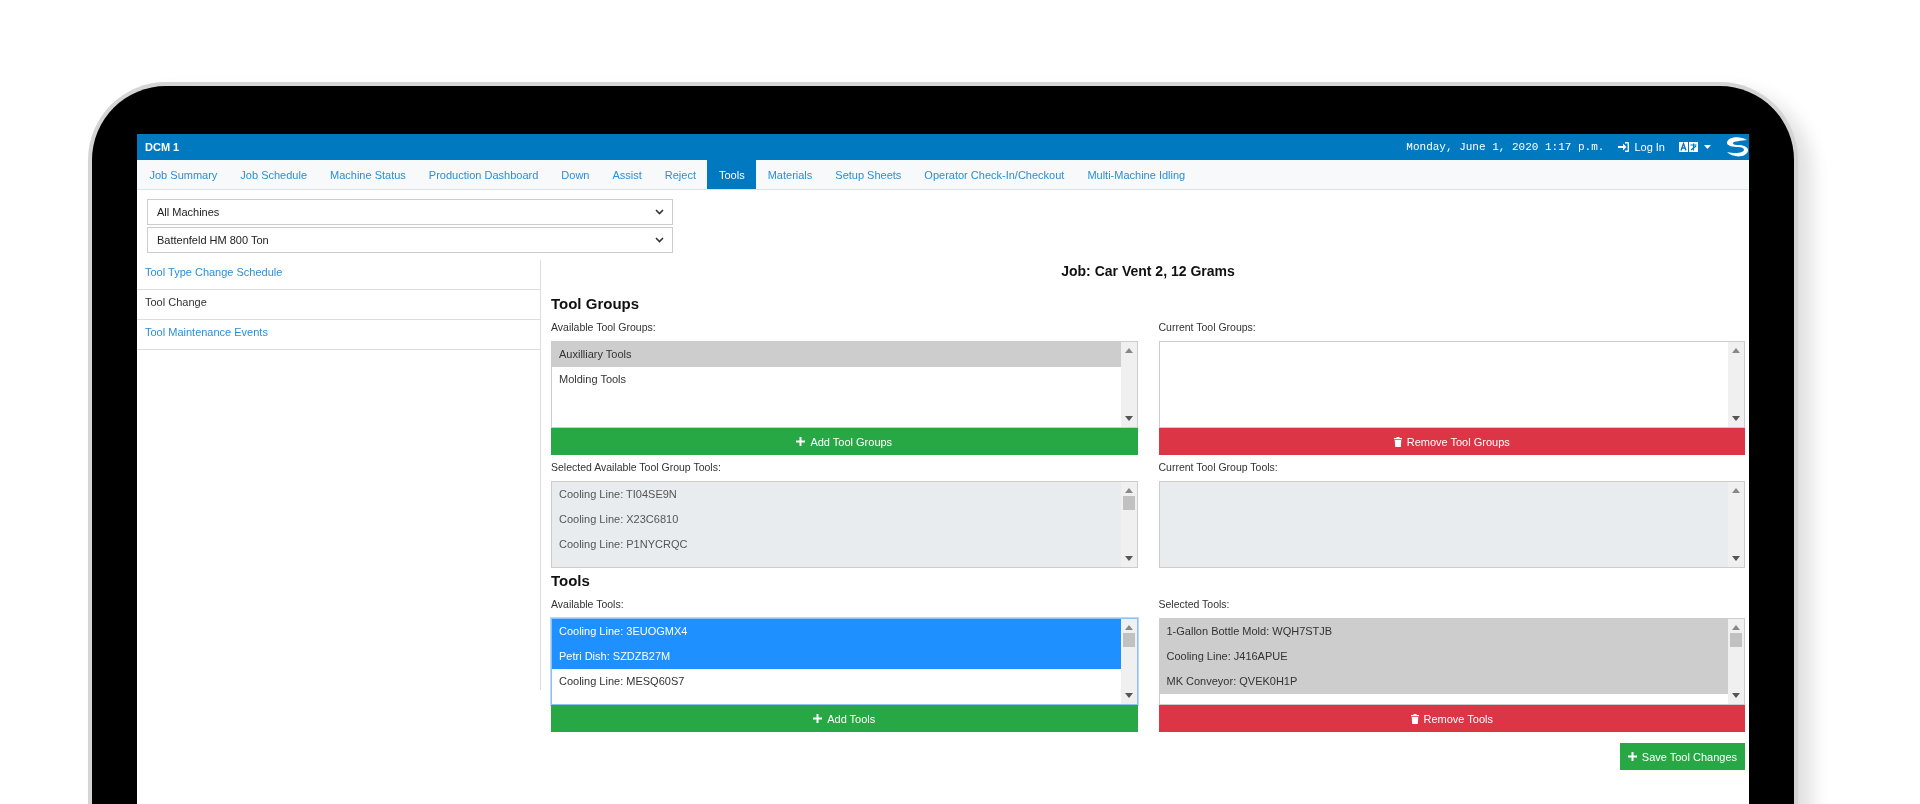  What do you see at coordinates (627, 174) in the screenshot?
I see `nav-tab: Assist` at bounding box center [627, 174].